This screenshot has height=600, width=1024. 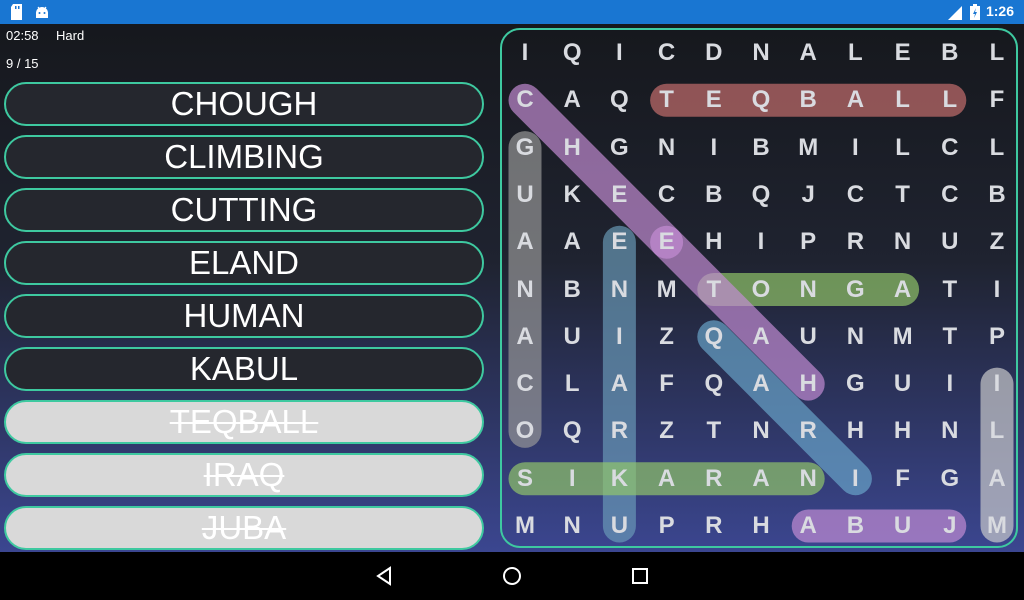 What do you see at coordinates (525, 478) in the screenshot?
I see `grid-letter: S` at bounding box center [525, 478].